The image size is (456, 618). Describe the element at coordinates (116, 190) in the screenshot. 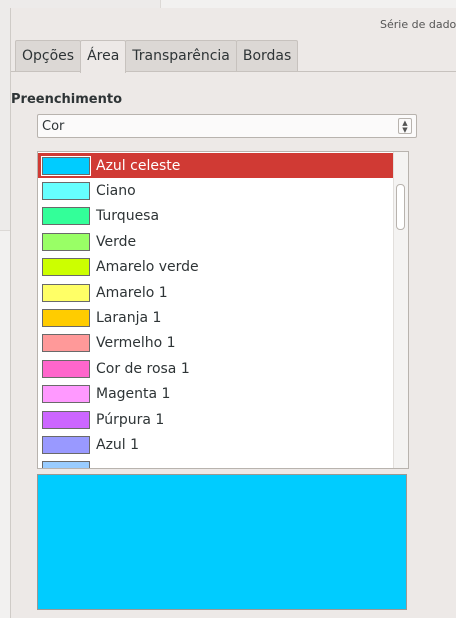

I see `color-name-label: Ciano` at that location.